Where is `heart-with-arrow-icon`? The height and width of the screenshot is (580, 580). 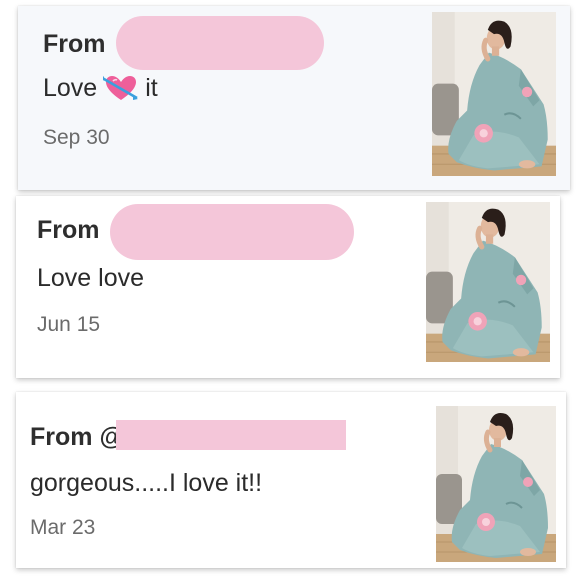 heart-with-arrow-icon is located at coordinates (121, 87).